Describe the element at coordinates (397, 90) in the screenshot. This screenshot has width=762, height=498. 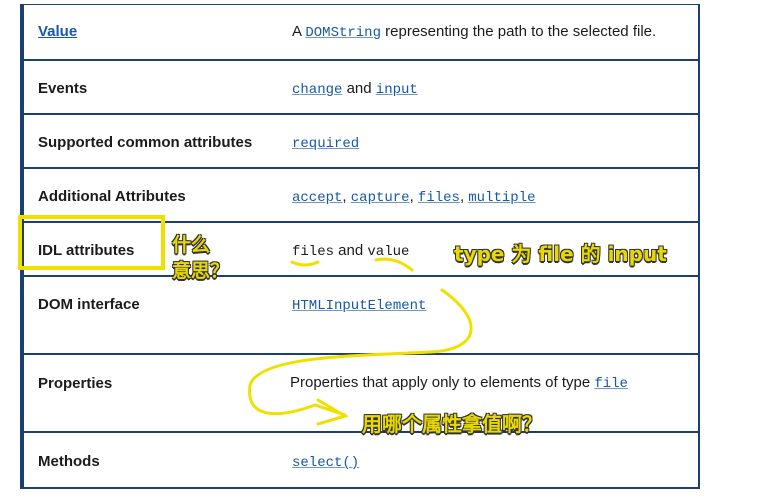
I see `cell-link: input` at that location.